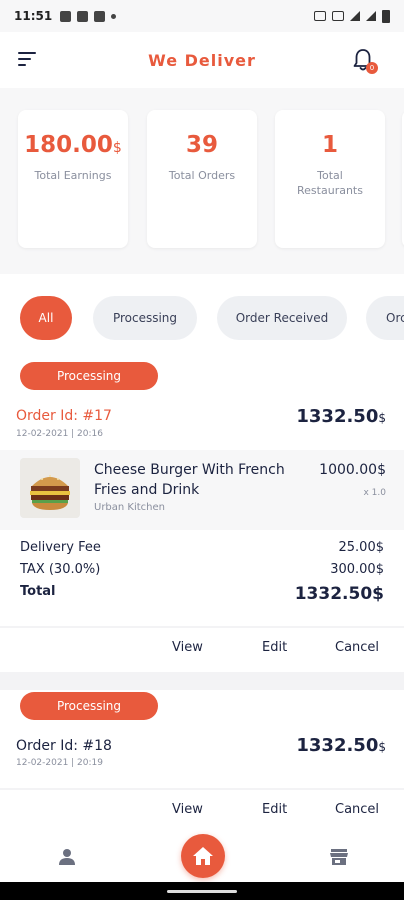  Describe the element at coordinates (73, 175) in the screenshot. I see `stat-label: Total Earnings` at that location.